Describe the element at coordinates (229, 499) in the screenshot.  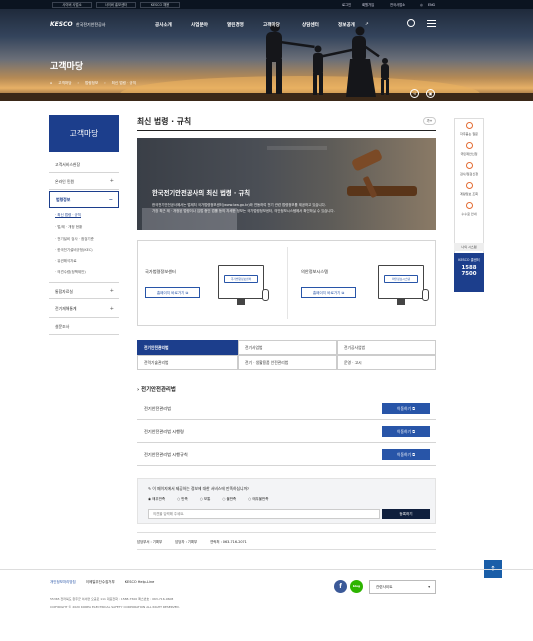
I see `radio-dissatisfied: ○ 불만족` at that location.